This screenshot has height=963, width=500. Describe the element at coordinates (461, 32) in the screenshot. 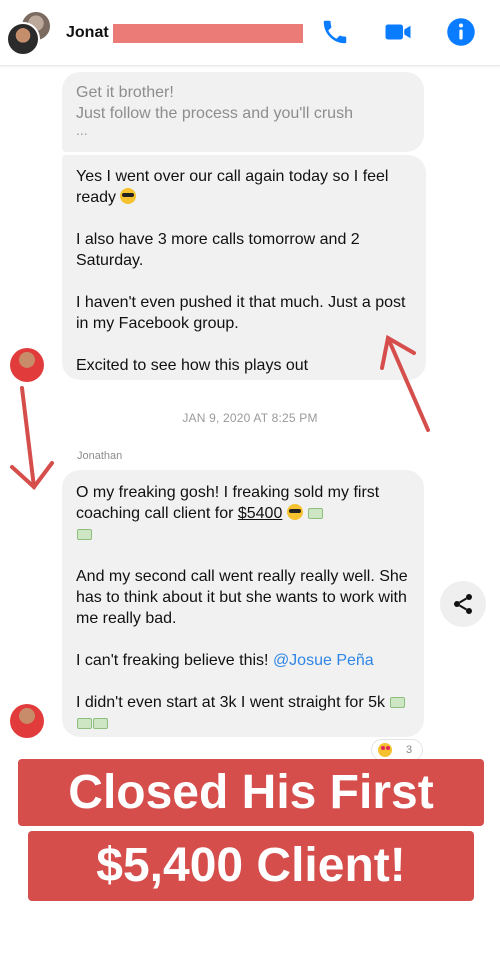

I see `info-icon` at that location.